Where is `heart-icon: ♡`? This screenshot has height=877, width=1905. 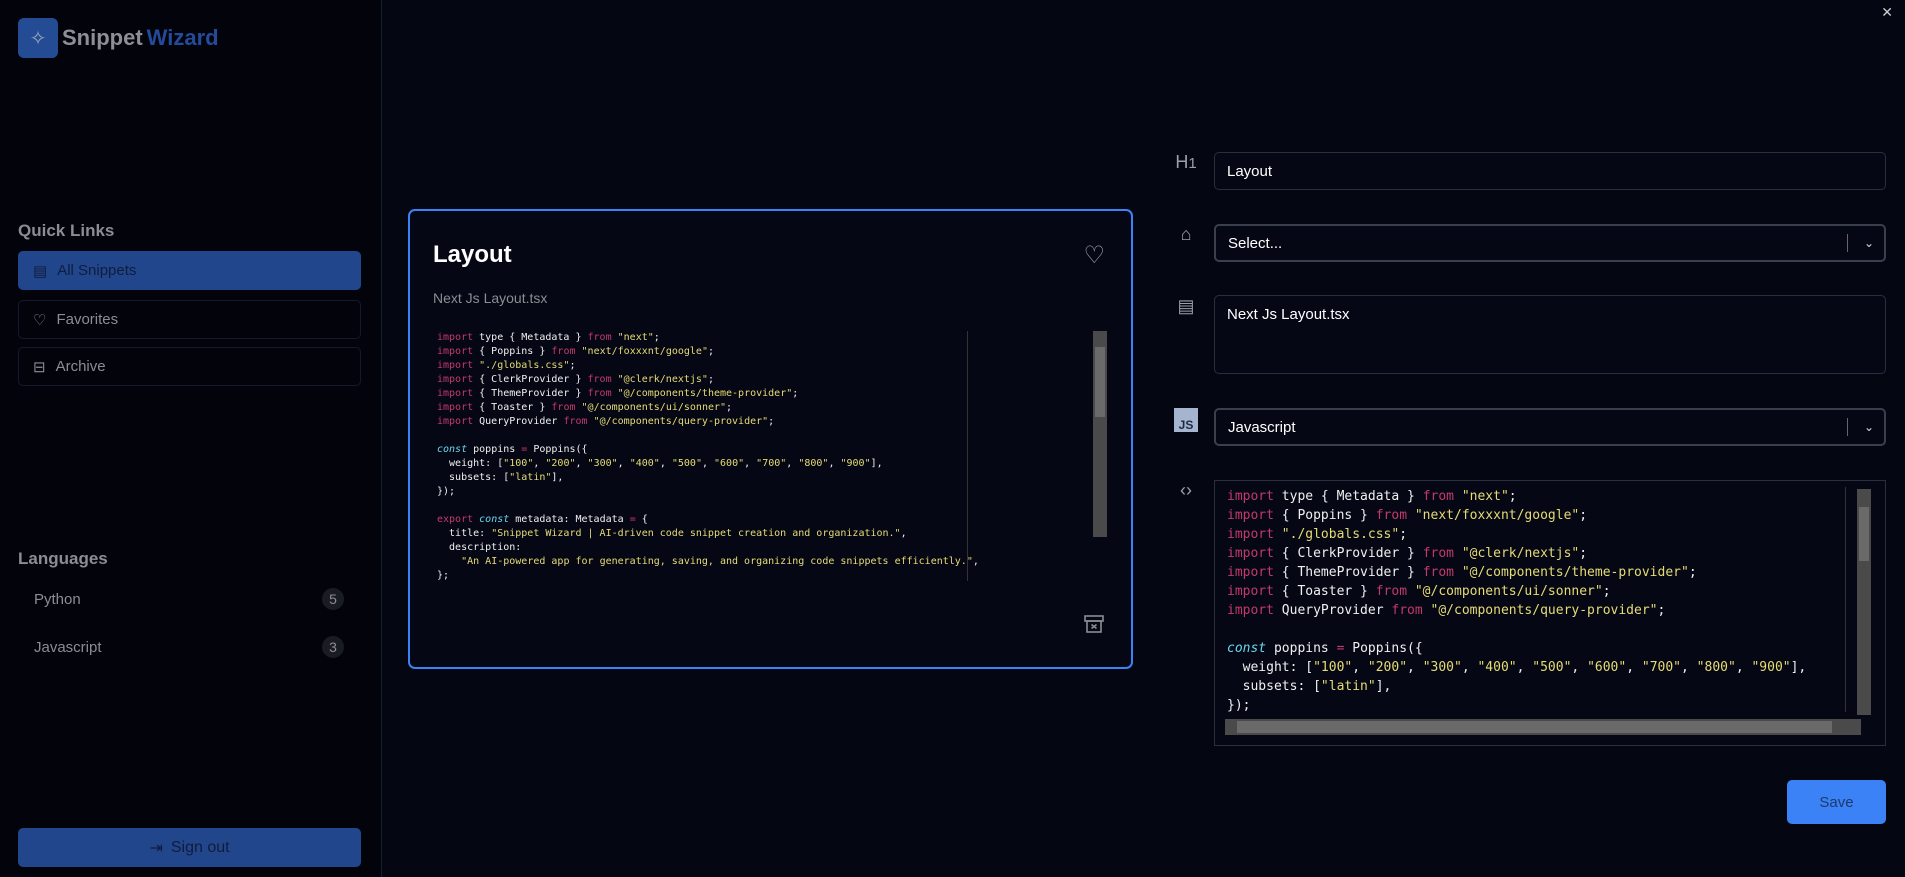
heart-icon: ♡ is located at coordinates (40, 320).